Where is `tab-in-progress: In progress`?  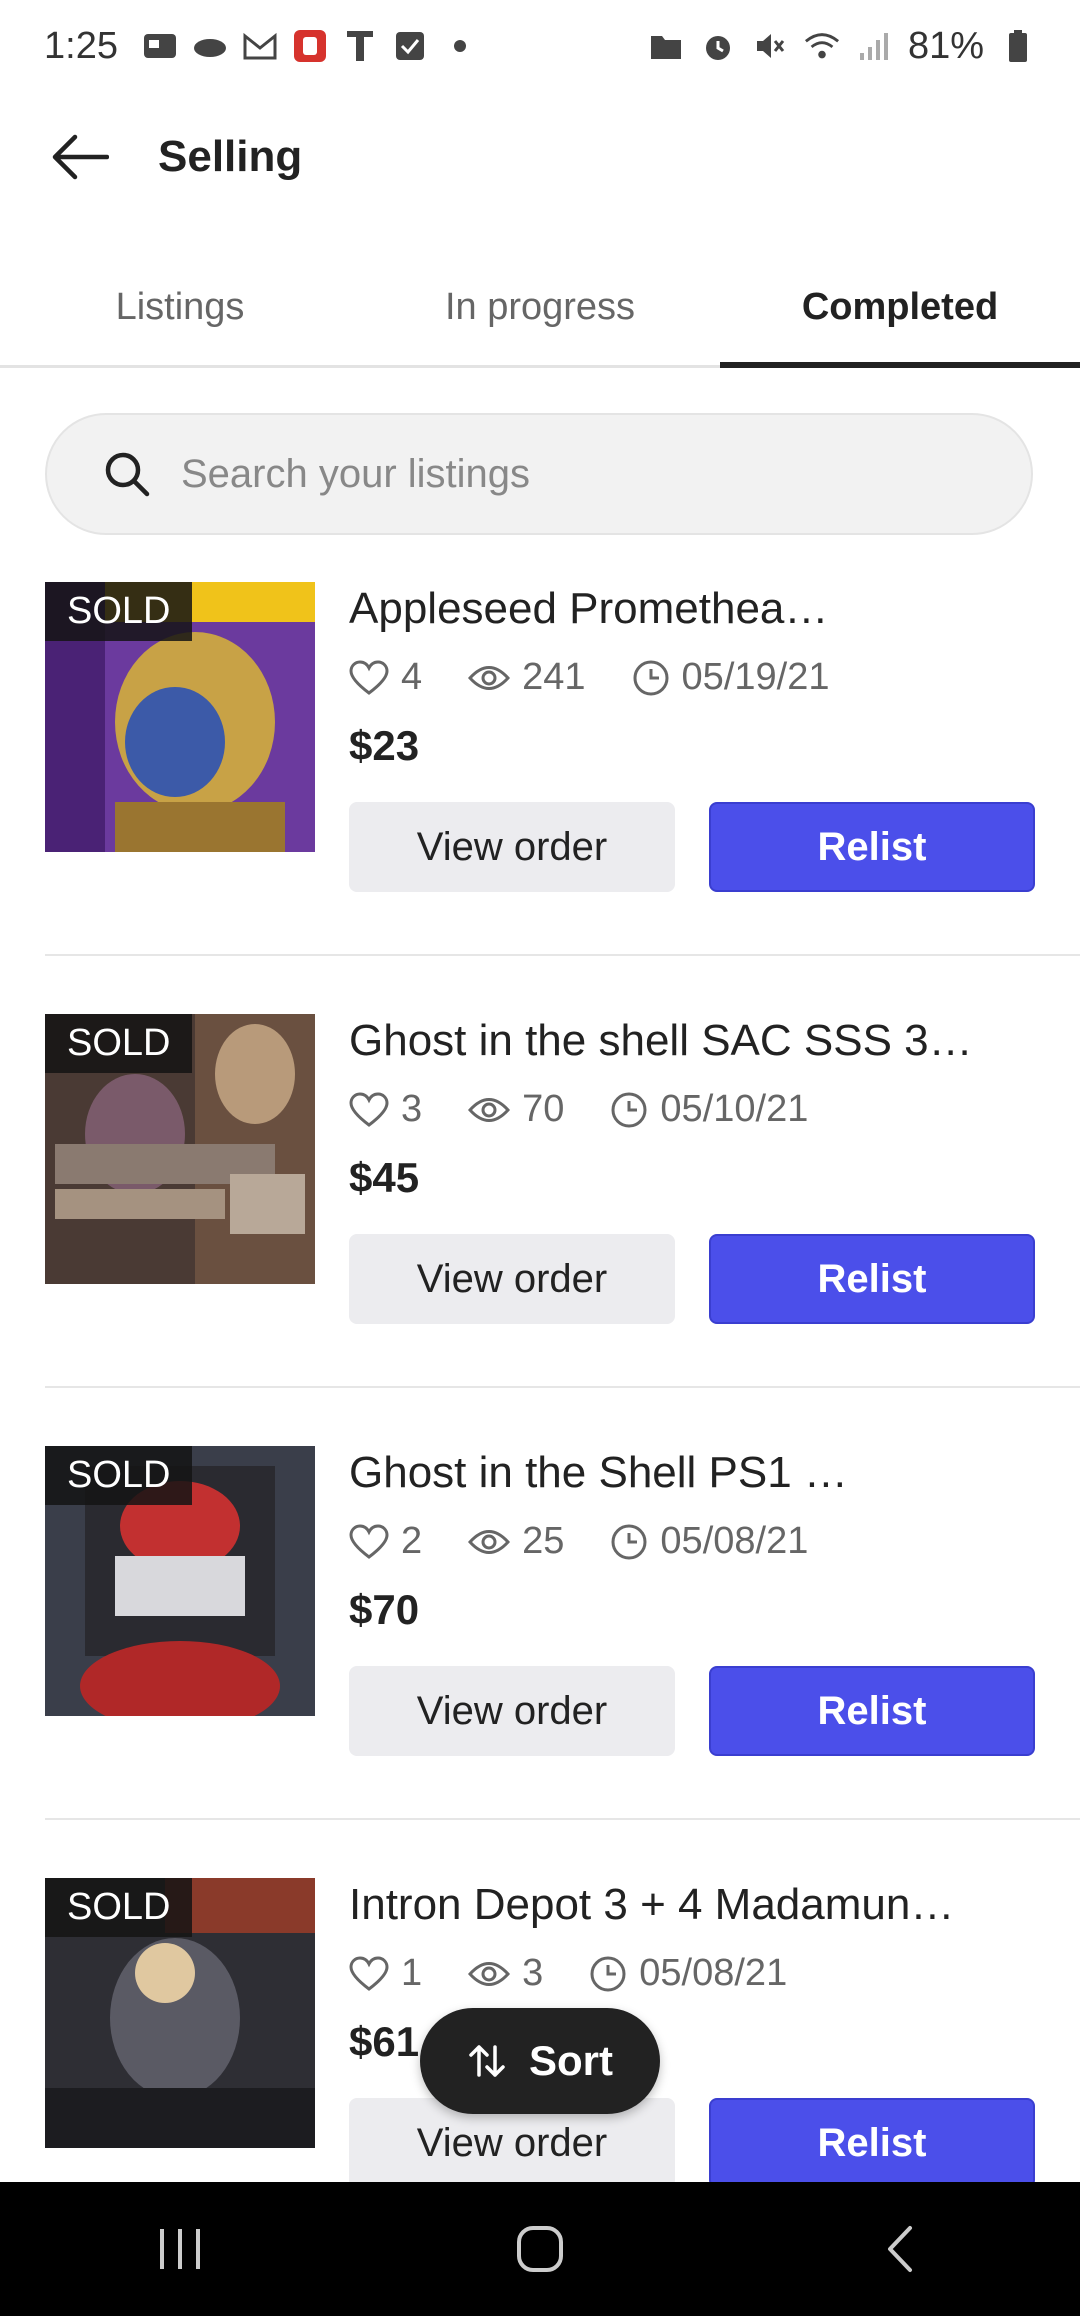
tab-in-progress: In progress is located at coordinates (540, 307).